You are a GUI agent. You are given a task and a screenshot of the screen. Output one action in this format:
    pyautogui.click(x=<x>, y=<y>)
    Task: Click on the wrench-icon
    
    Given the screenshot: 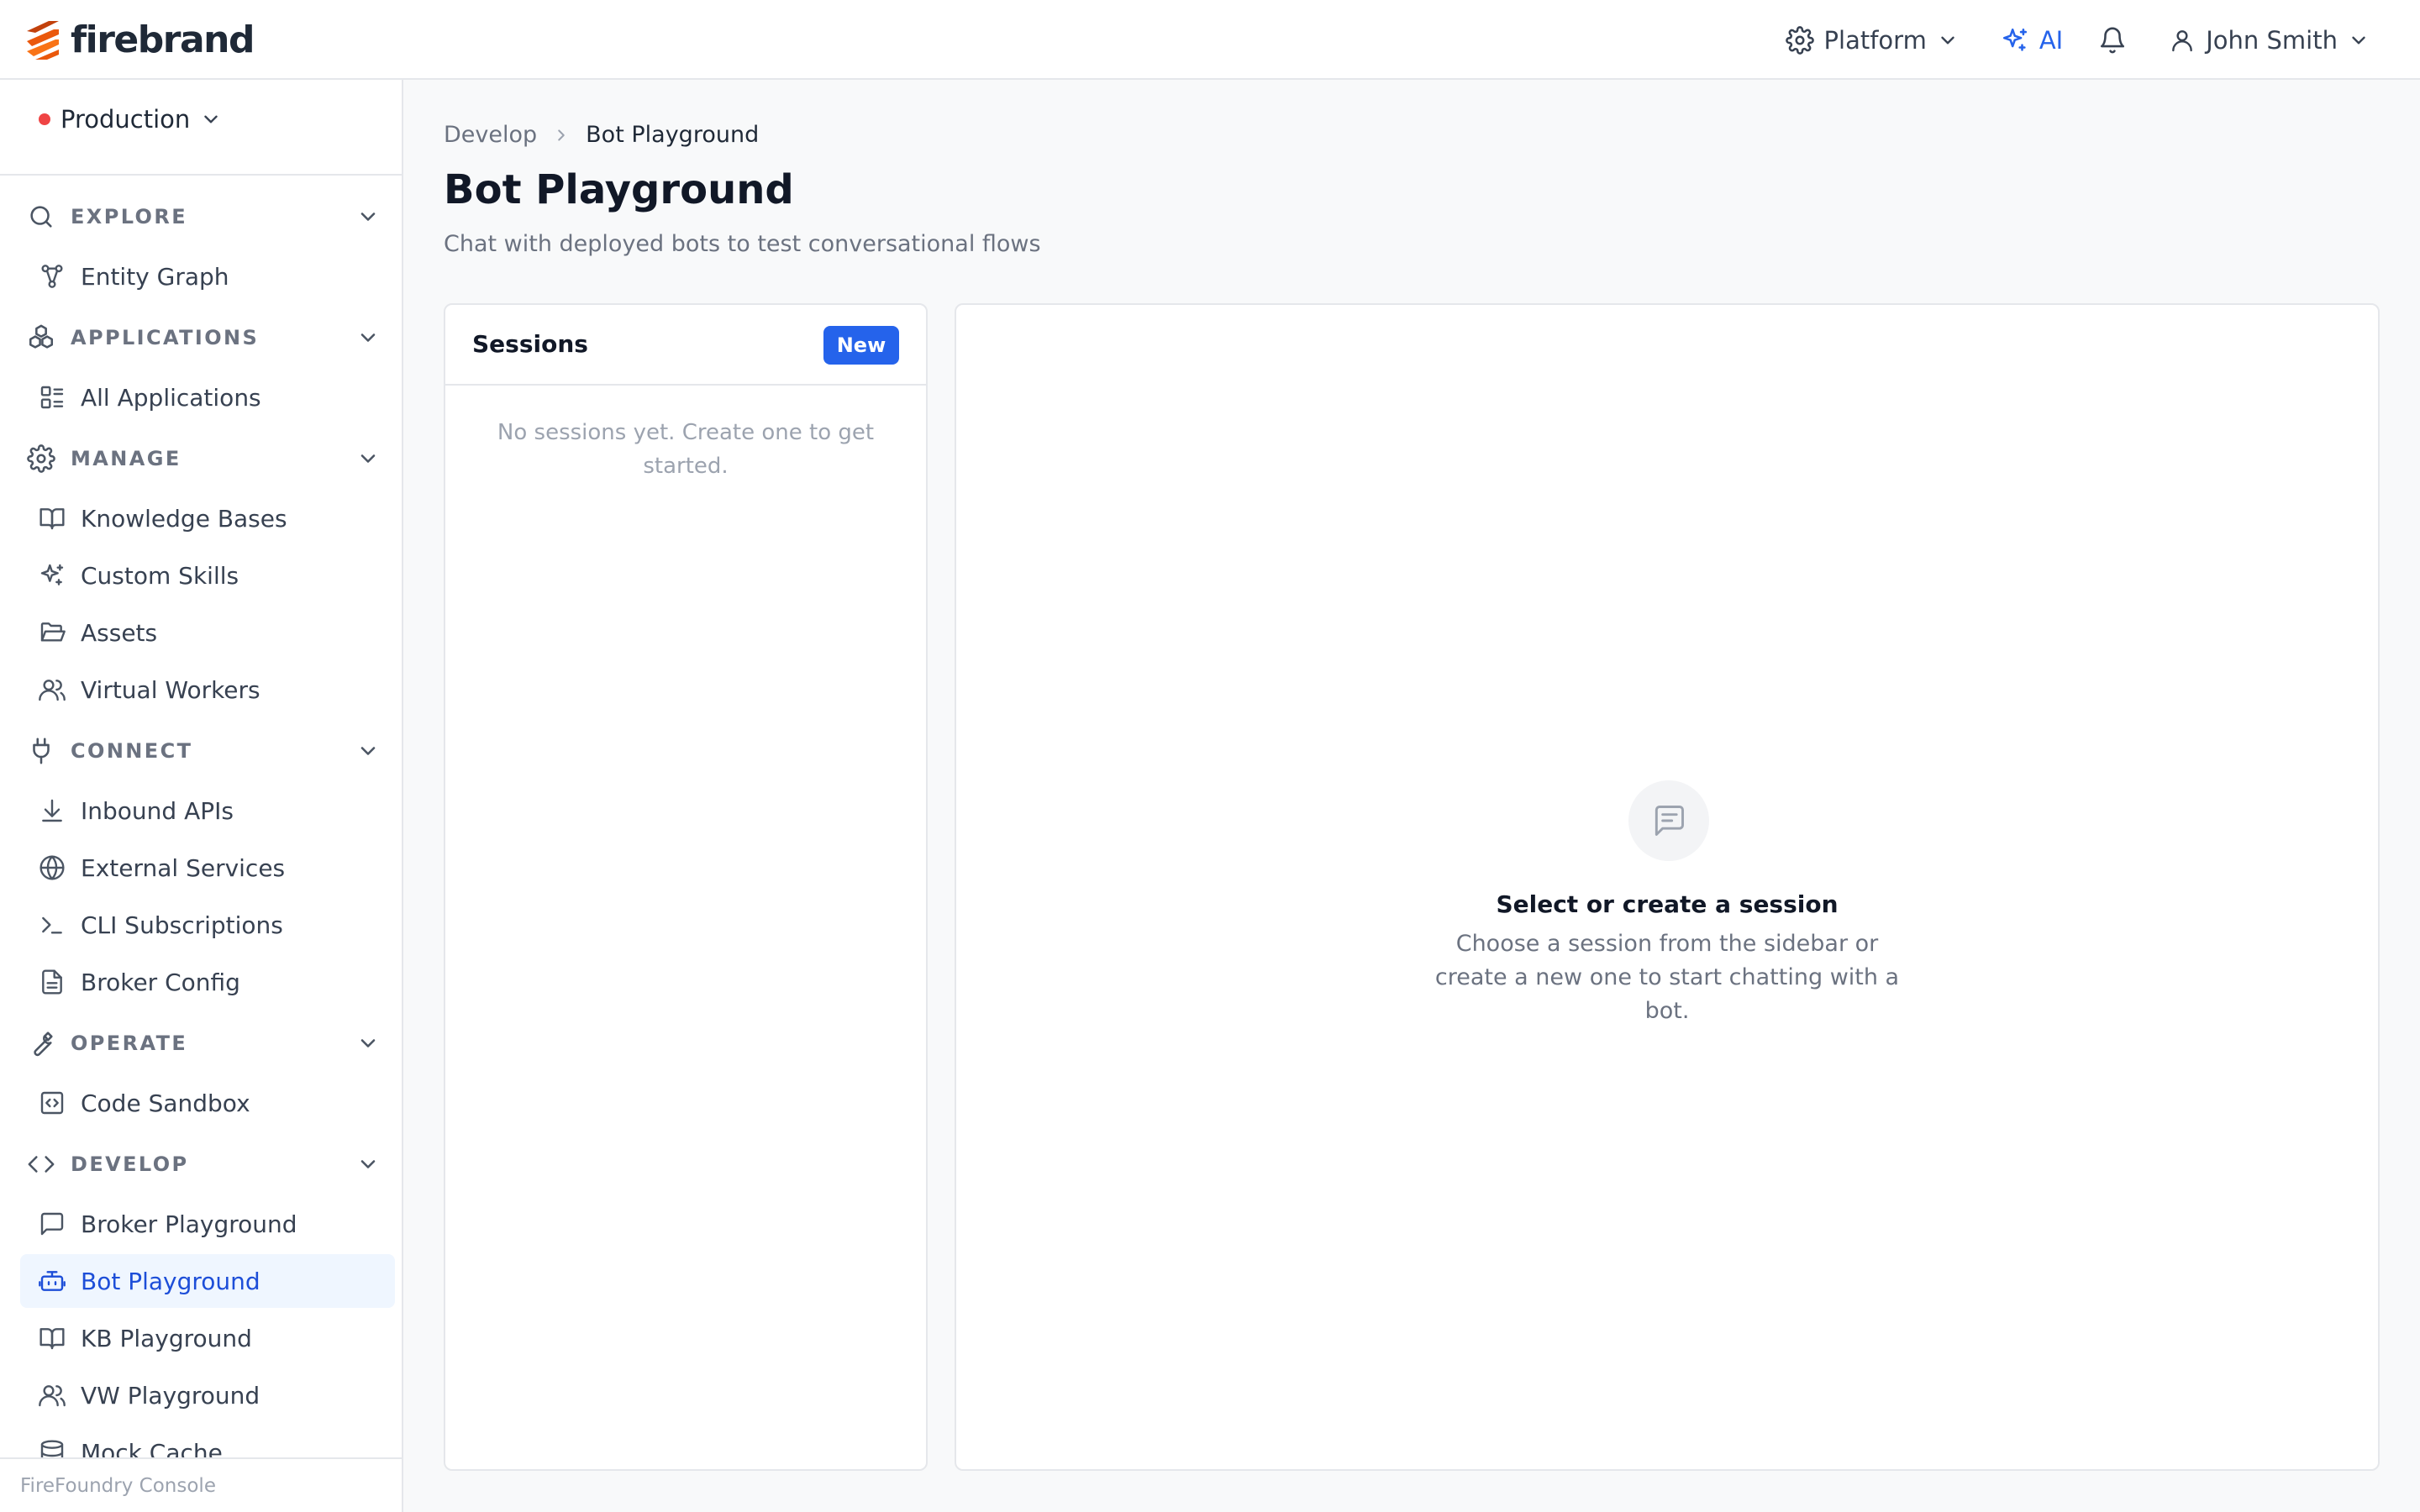 What is the action you would take?
    pyautogui.click(x=43, y=1044)
    